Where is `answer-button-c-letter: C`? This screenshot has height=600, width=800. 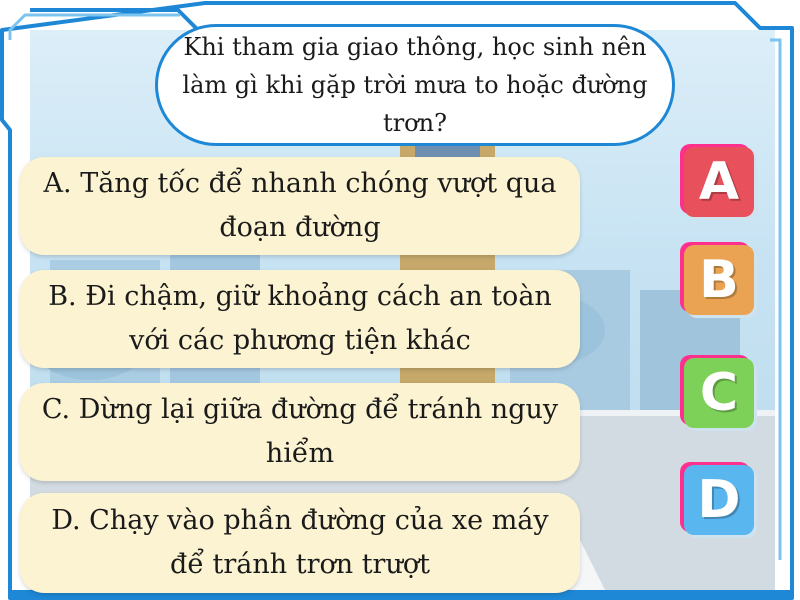 answer-button-c-letter: C is located at coordinates (719, 393).